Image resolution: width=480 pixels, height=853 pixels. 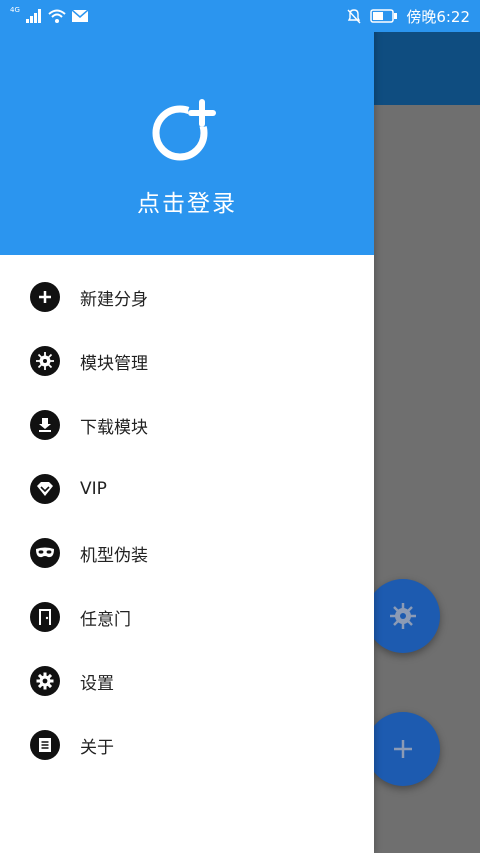 I want to click on mask-icon, so click(x=45, y=553).